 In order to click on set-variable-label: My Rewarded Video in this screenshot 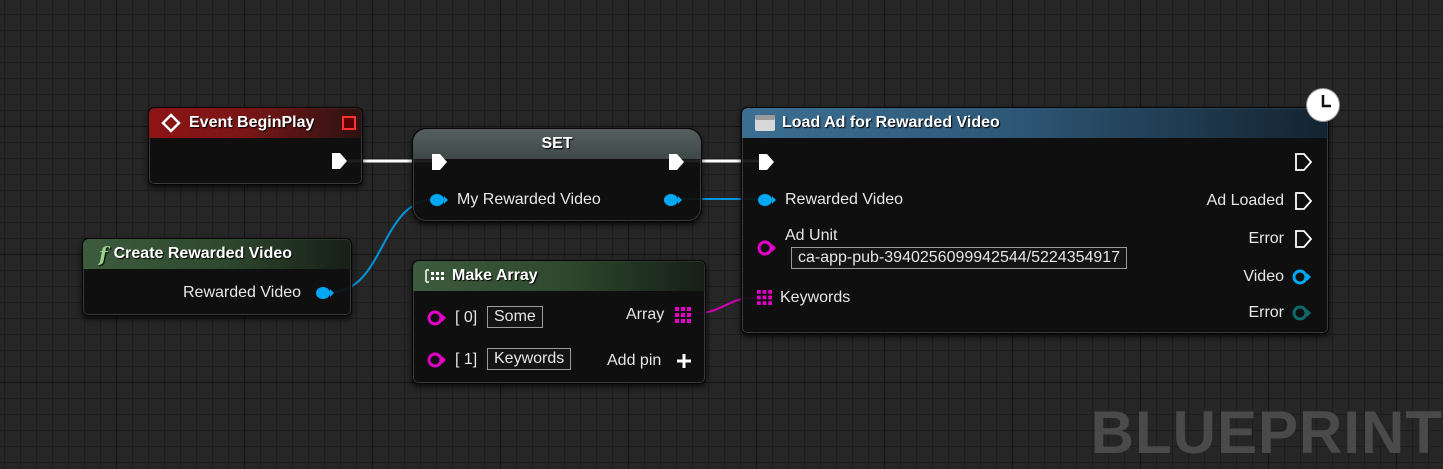, I will do `click(529, 199)`.